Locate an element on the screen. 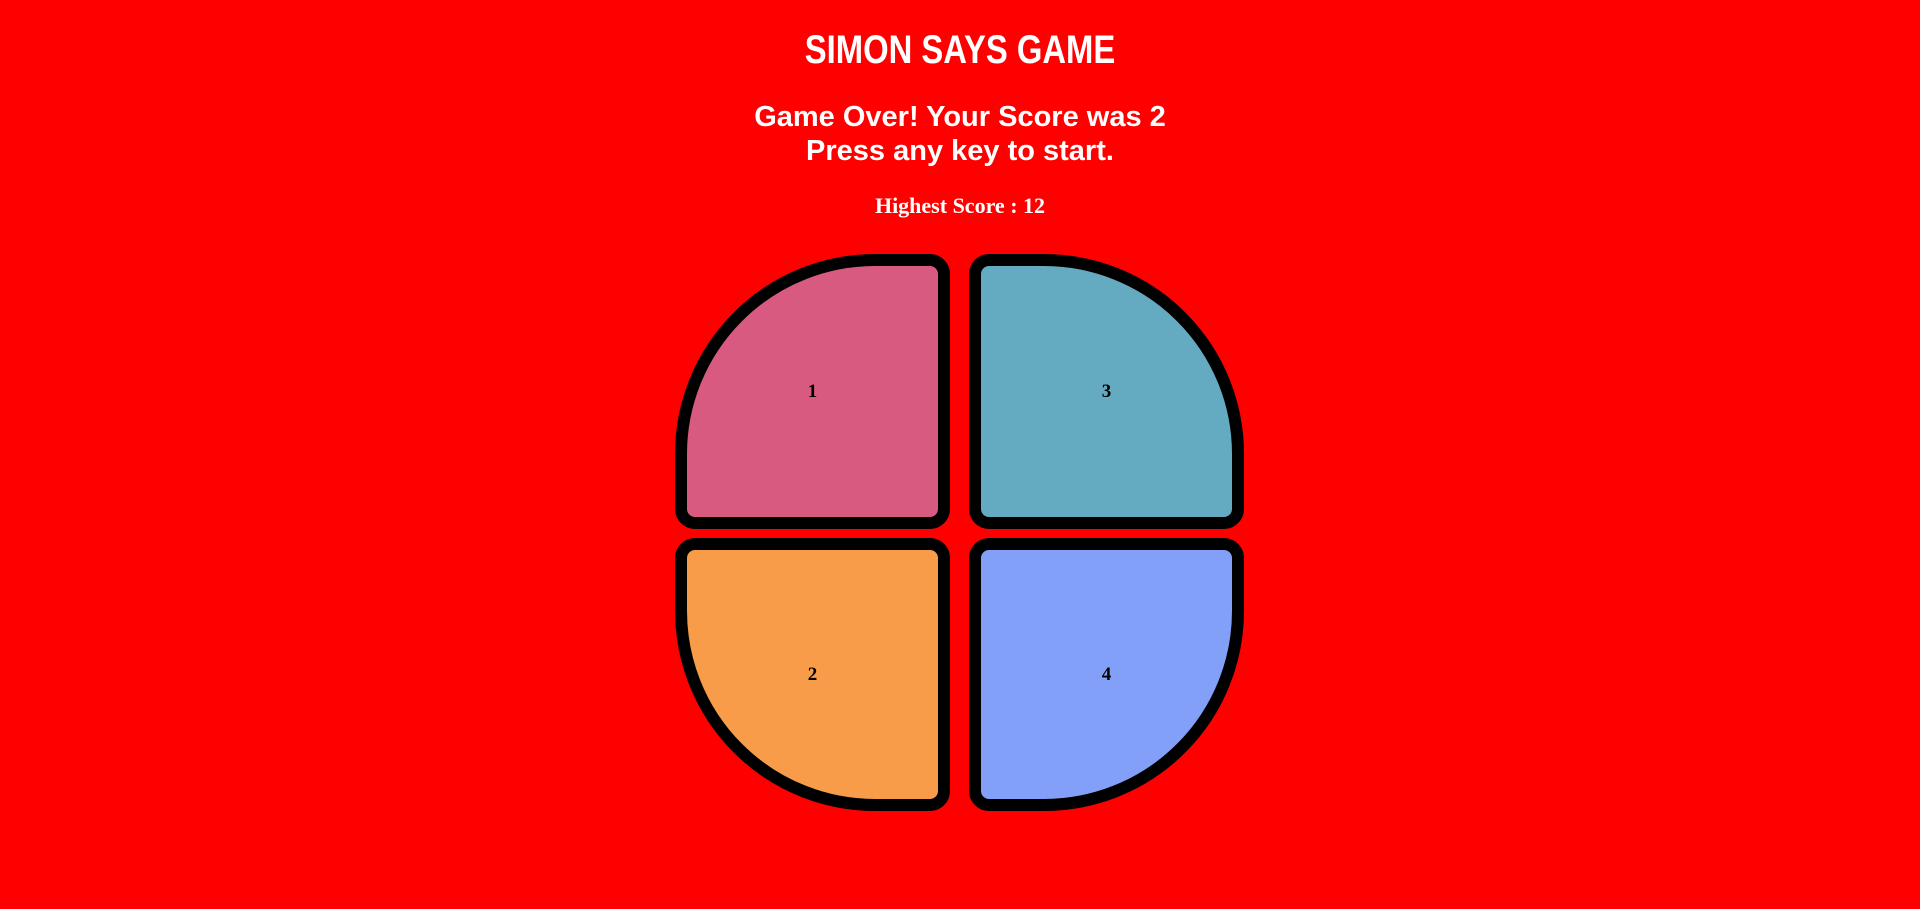 Image resolution: width=1920 pixels, height=909 pixels. pad-1-button: 1 is located at coordinates (812, 391).